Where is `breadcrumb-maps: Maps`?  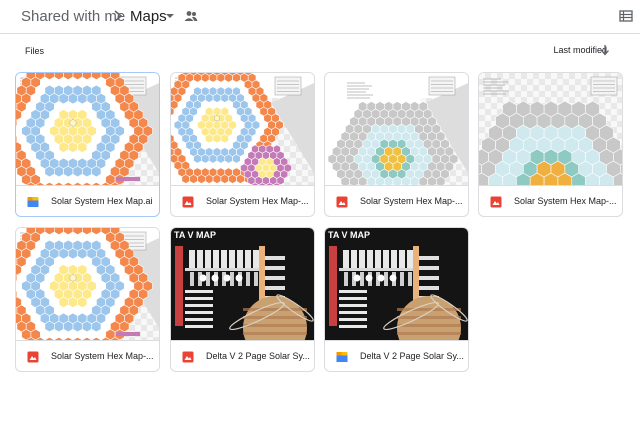 breadcrumb-maps: Maps is located at coordinates (148, 16).